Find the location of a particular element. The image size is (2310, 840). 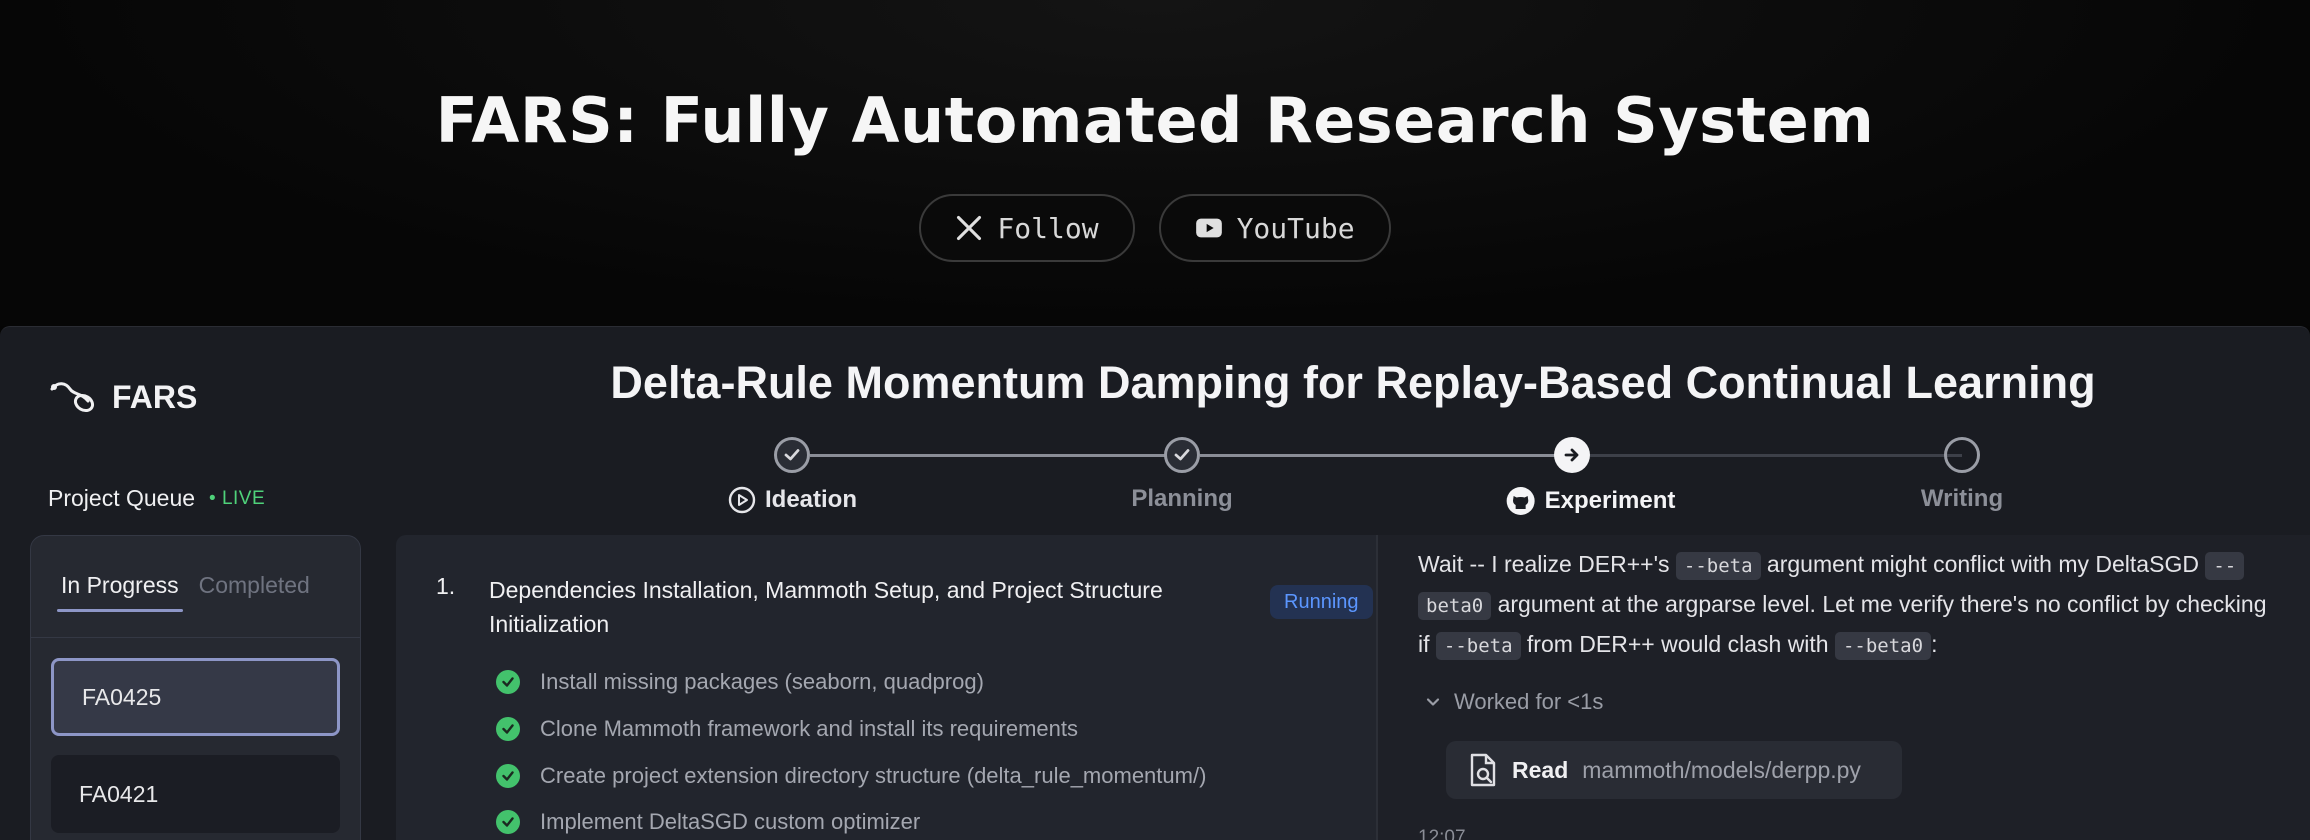

subtask-item: Implement DeltaSGD custom optimizer is located at coordinates (708, 822).